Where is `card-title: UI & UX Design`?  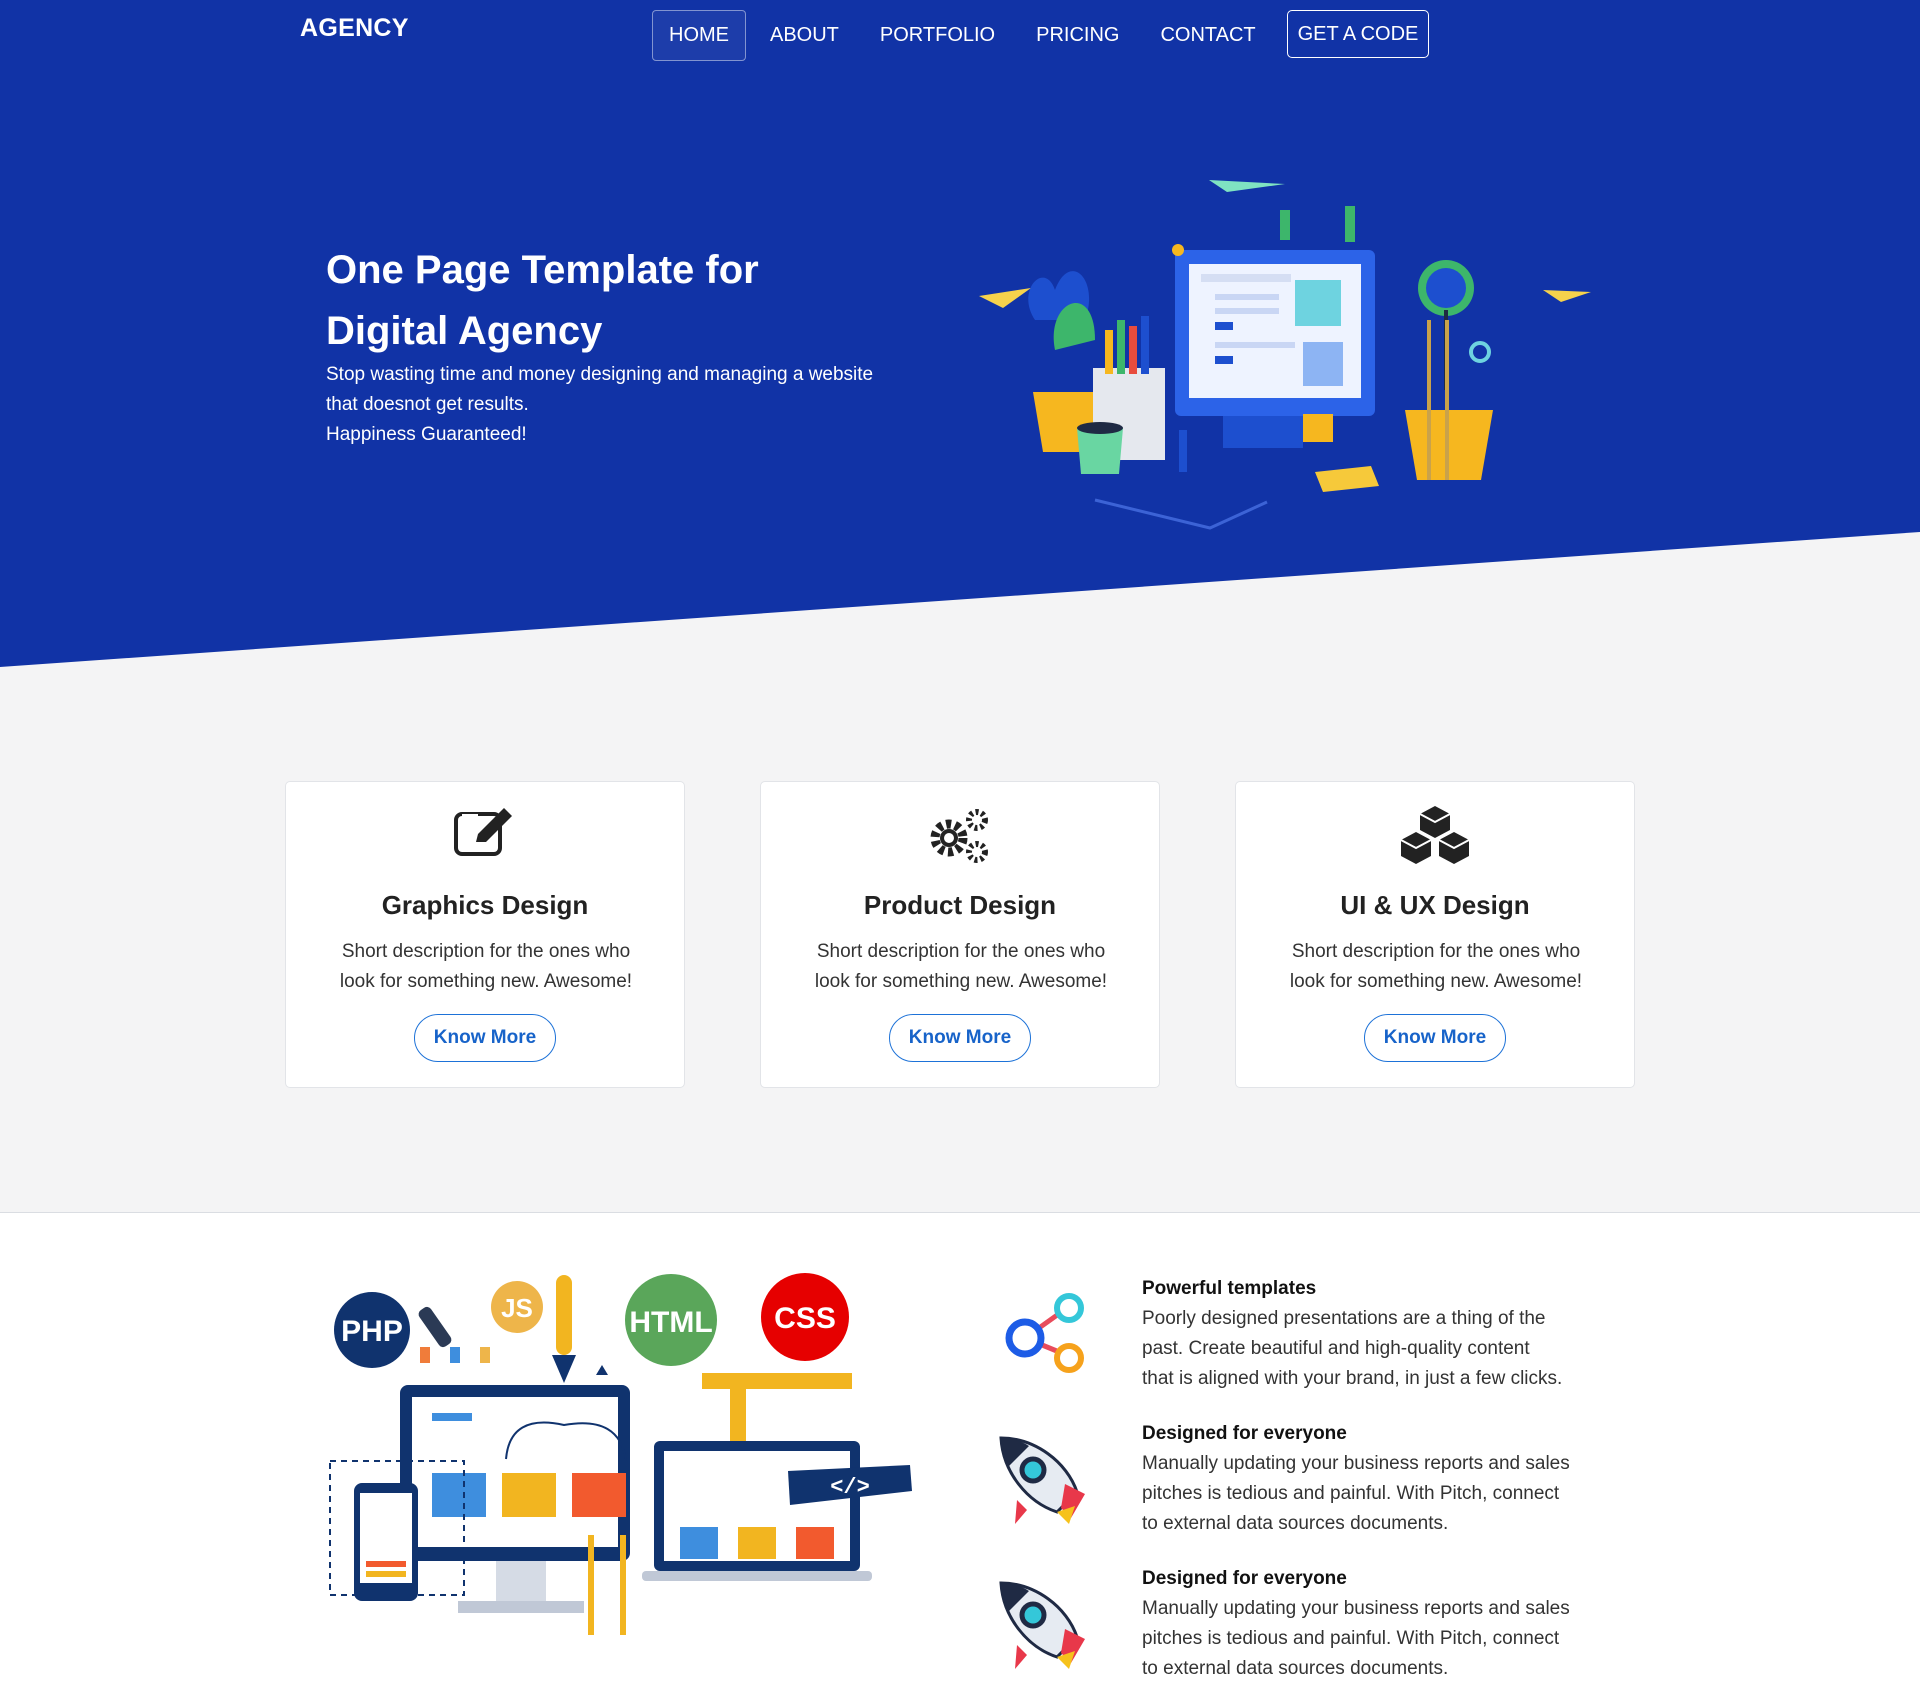
card-title: UI & UX Design is located at coordinates (1435, 905).